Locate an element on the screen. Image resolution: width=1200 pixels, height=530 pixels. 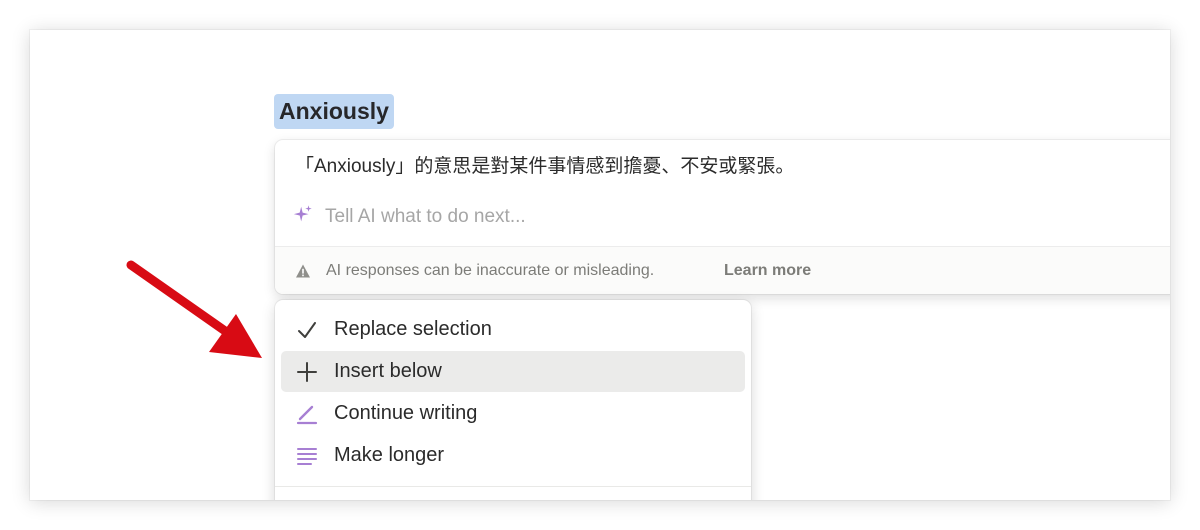
ai-input-row is located at coordinates (730, 217).